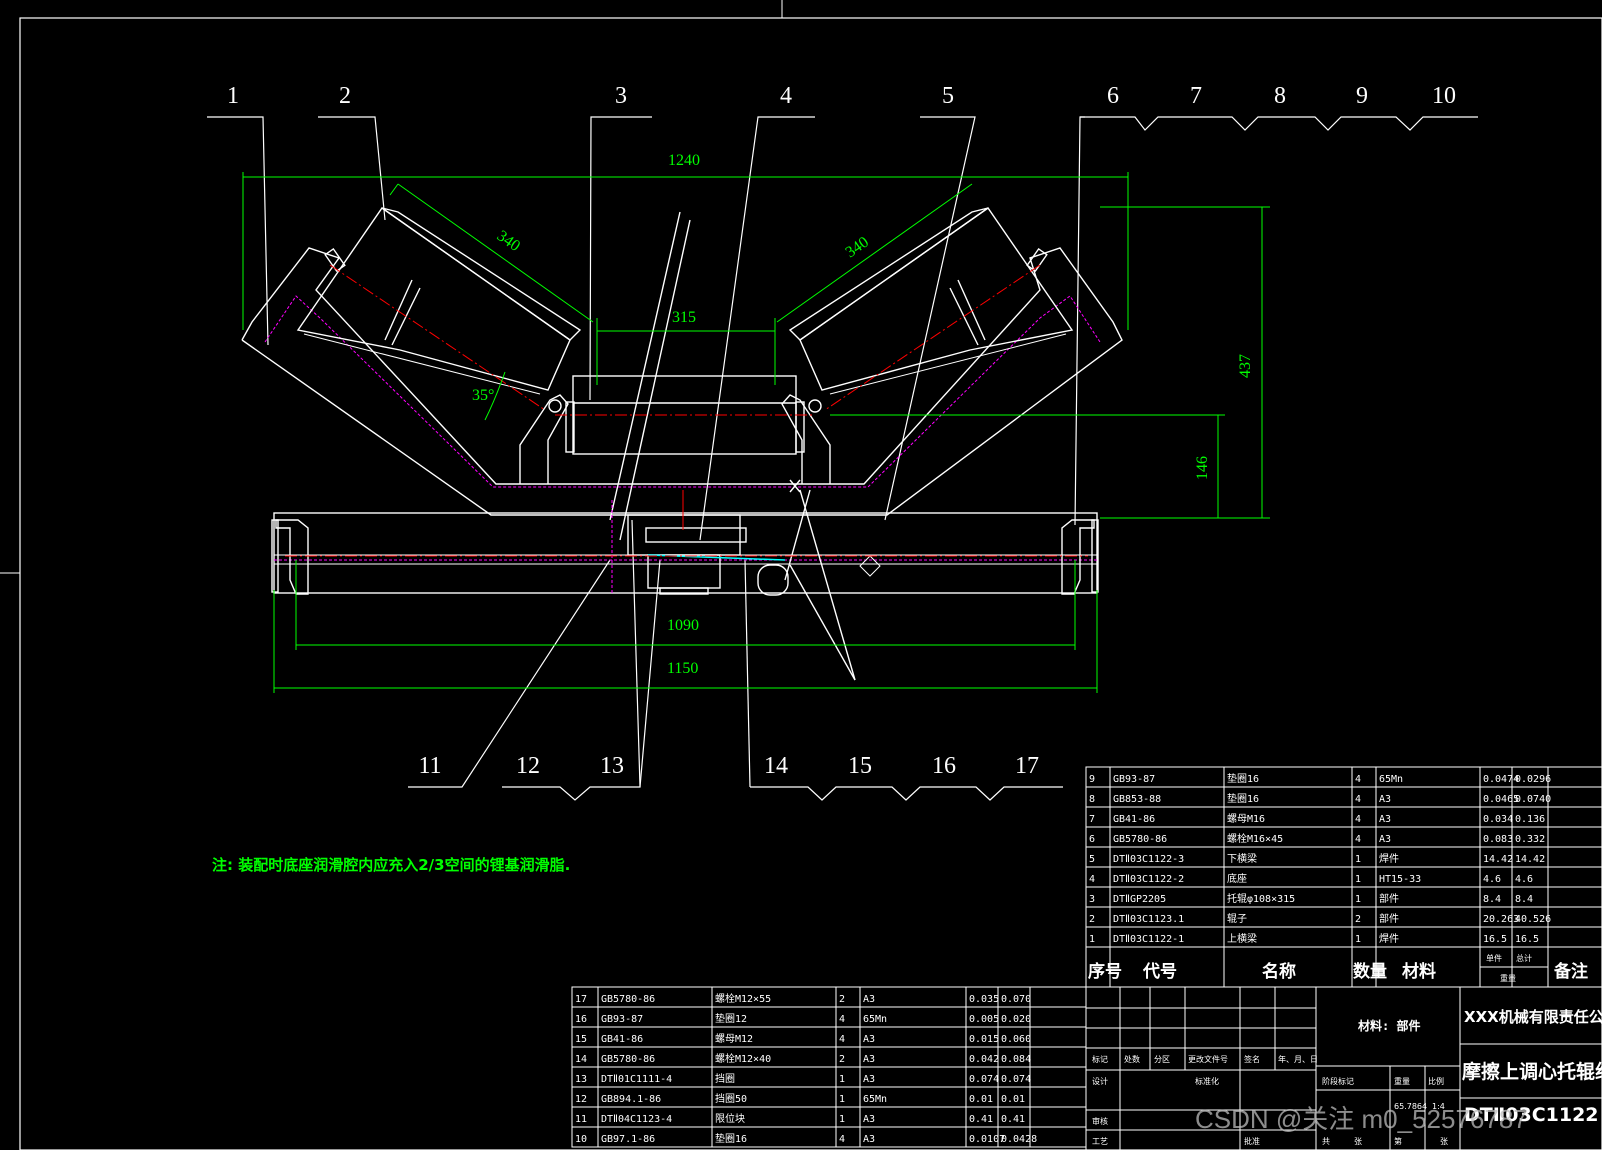  Describe the element at coordinates (1385, 819) in the screenshot. I see `bom-right-cell: A3` at that location.